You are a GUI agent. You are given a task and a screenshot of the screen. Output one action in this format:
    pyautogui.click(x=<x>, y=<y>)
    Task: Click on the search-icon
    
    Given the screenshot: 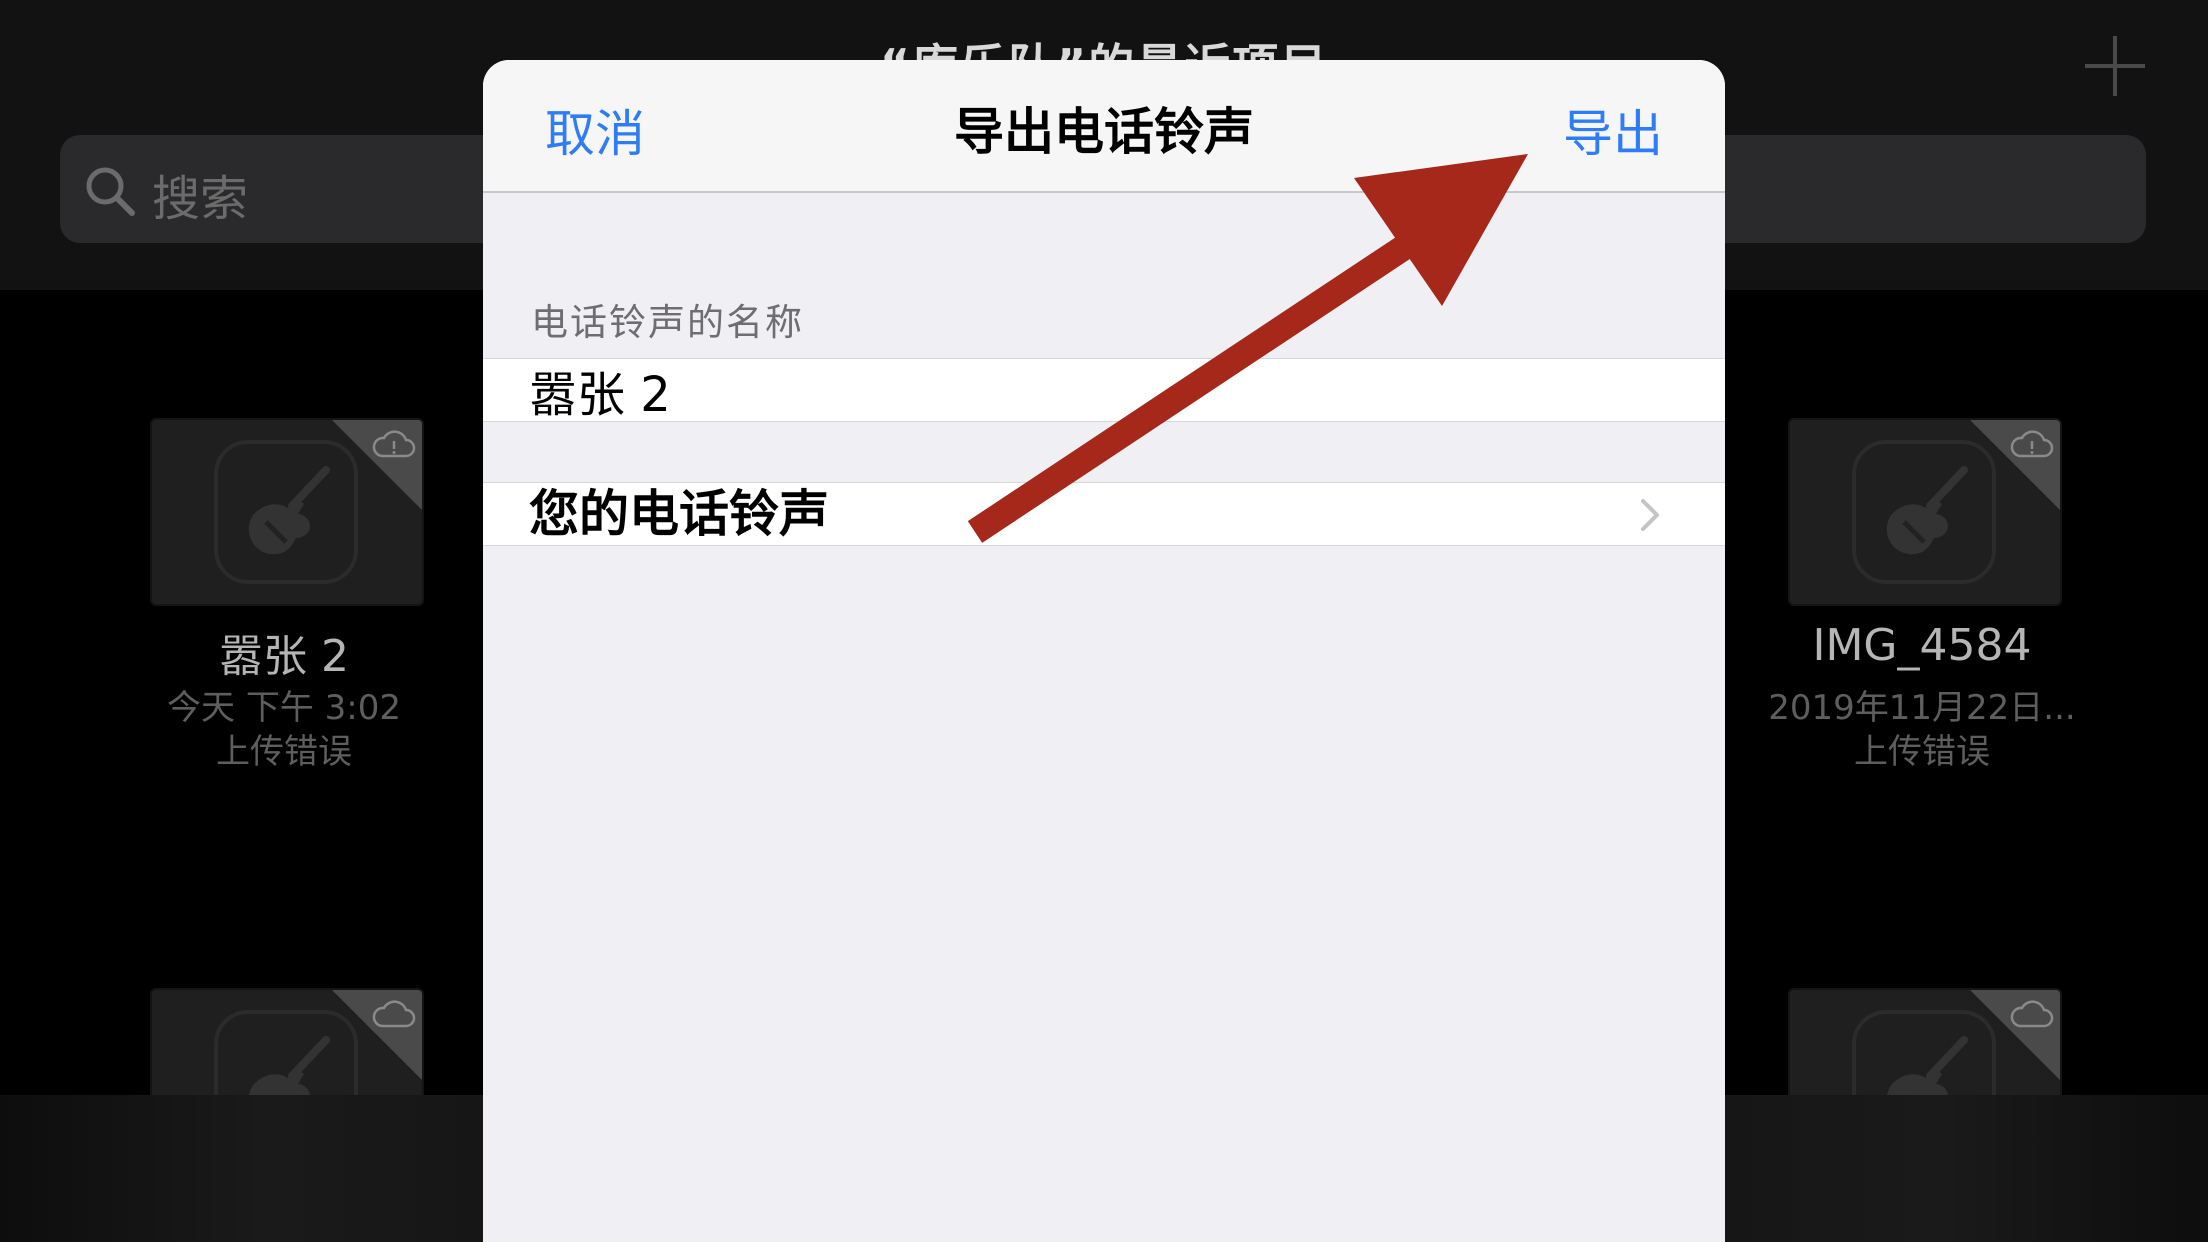 What is the action you would take?
    pyautogui.click(x=110, y=191)
    